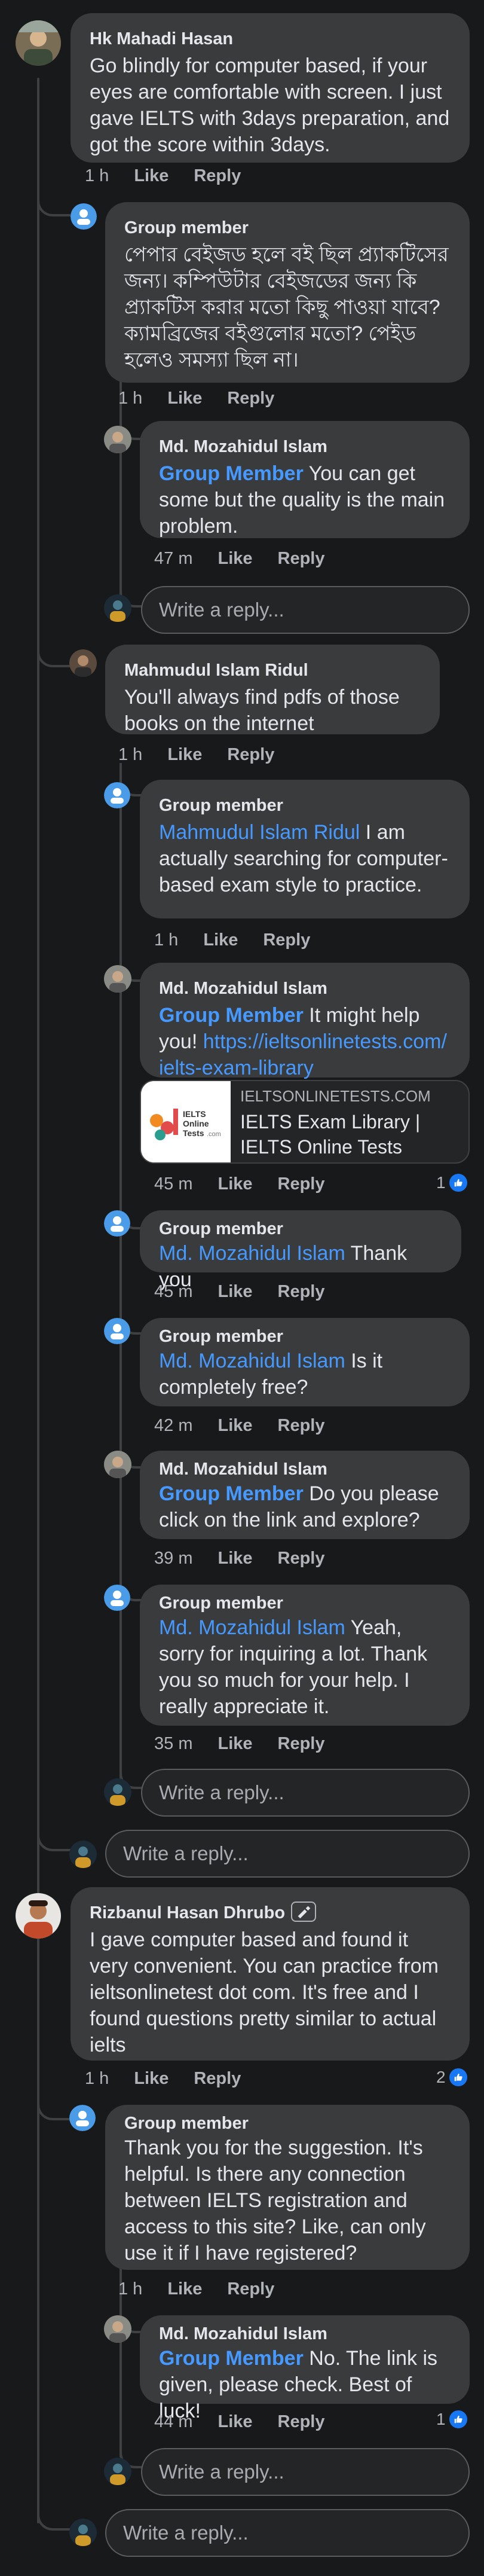 This screenshot has width=484, height=2576. Describe the element at coordinates (194, 1133) in the screenshot. I see `svg-text: Tests` at that location.